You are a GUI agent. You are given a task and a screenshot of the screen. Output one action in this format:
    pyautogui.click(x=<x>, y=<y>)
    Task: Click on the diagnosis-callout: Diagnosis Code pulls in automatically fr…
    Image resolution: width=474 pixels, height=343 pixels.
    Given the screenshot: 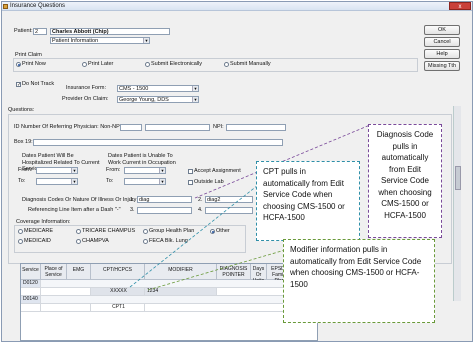 What is the action you would take?
    pyautogui.click(x=405, y=181)
    